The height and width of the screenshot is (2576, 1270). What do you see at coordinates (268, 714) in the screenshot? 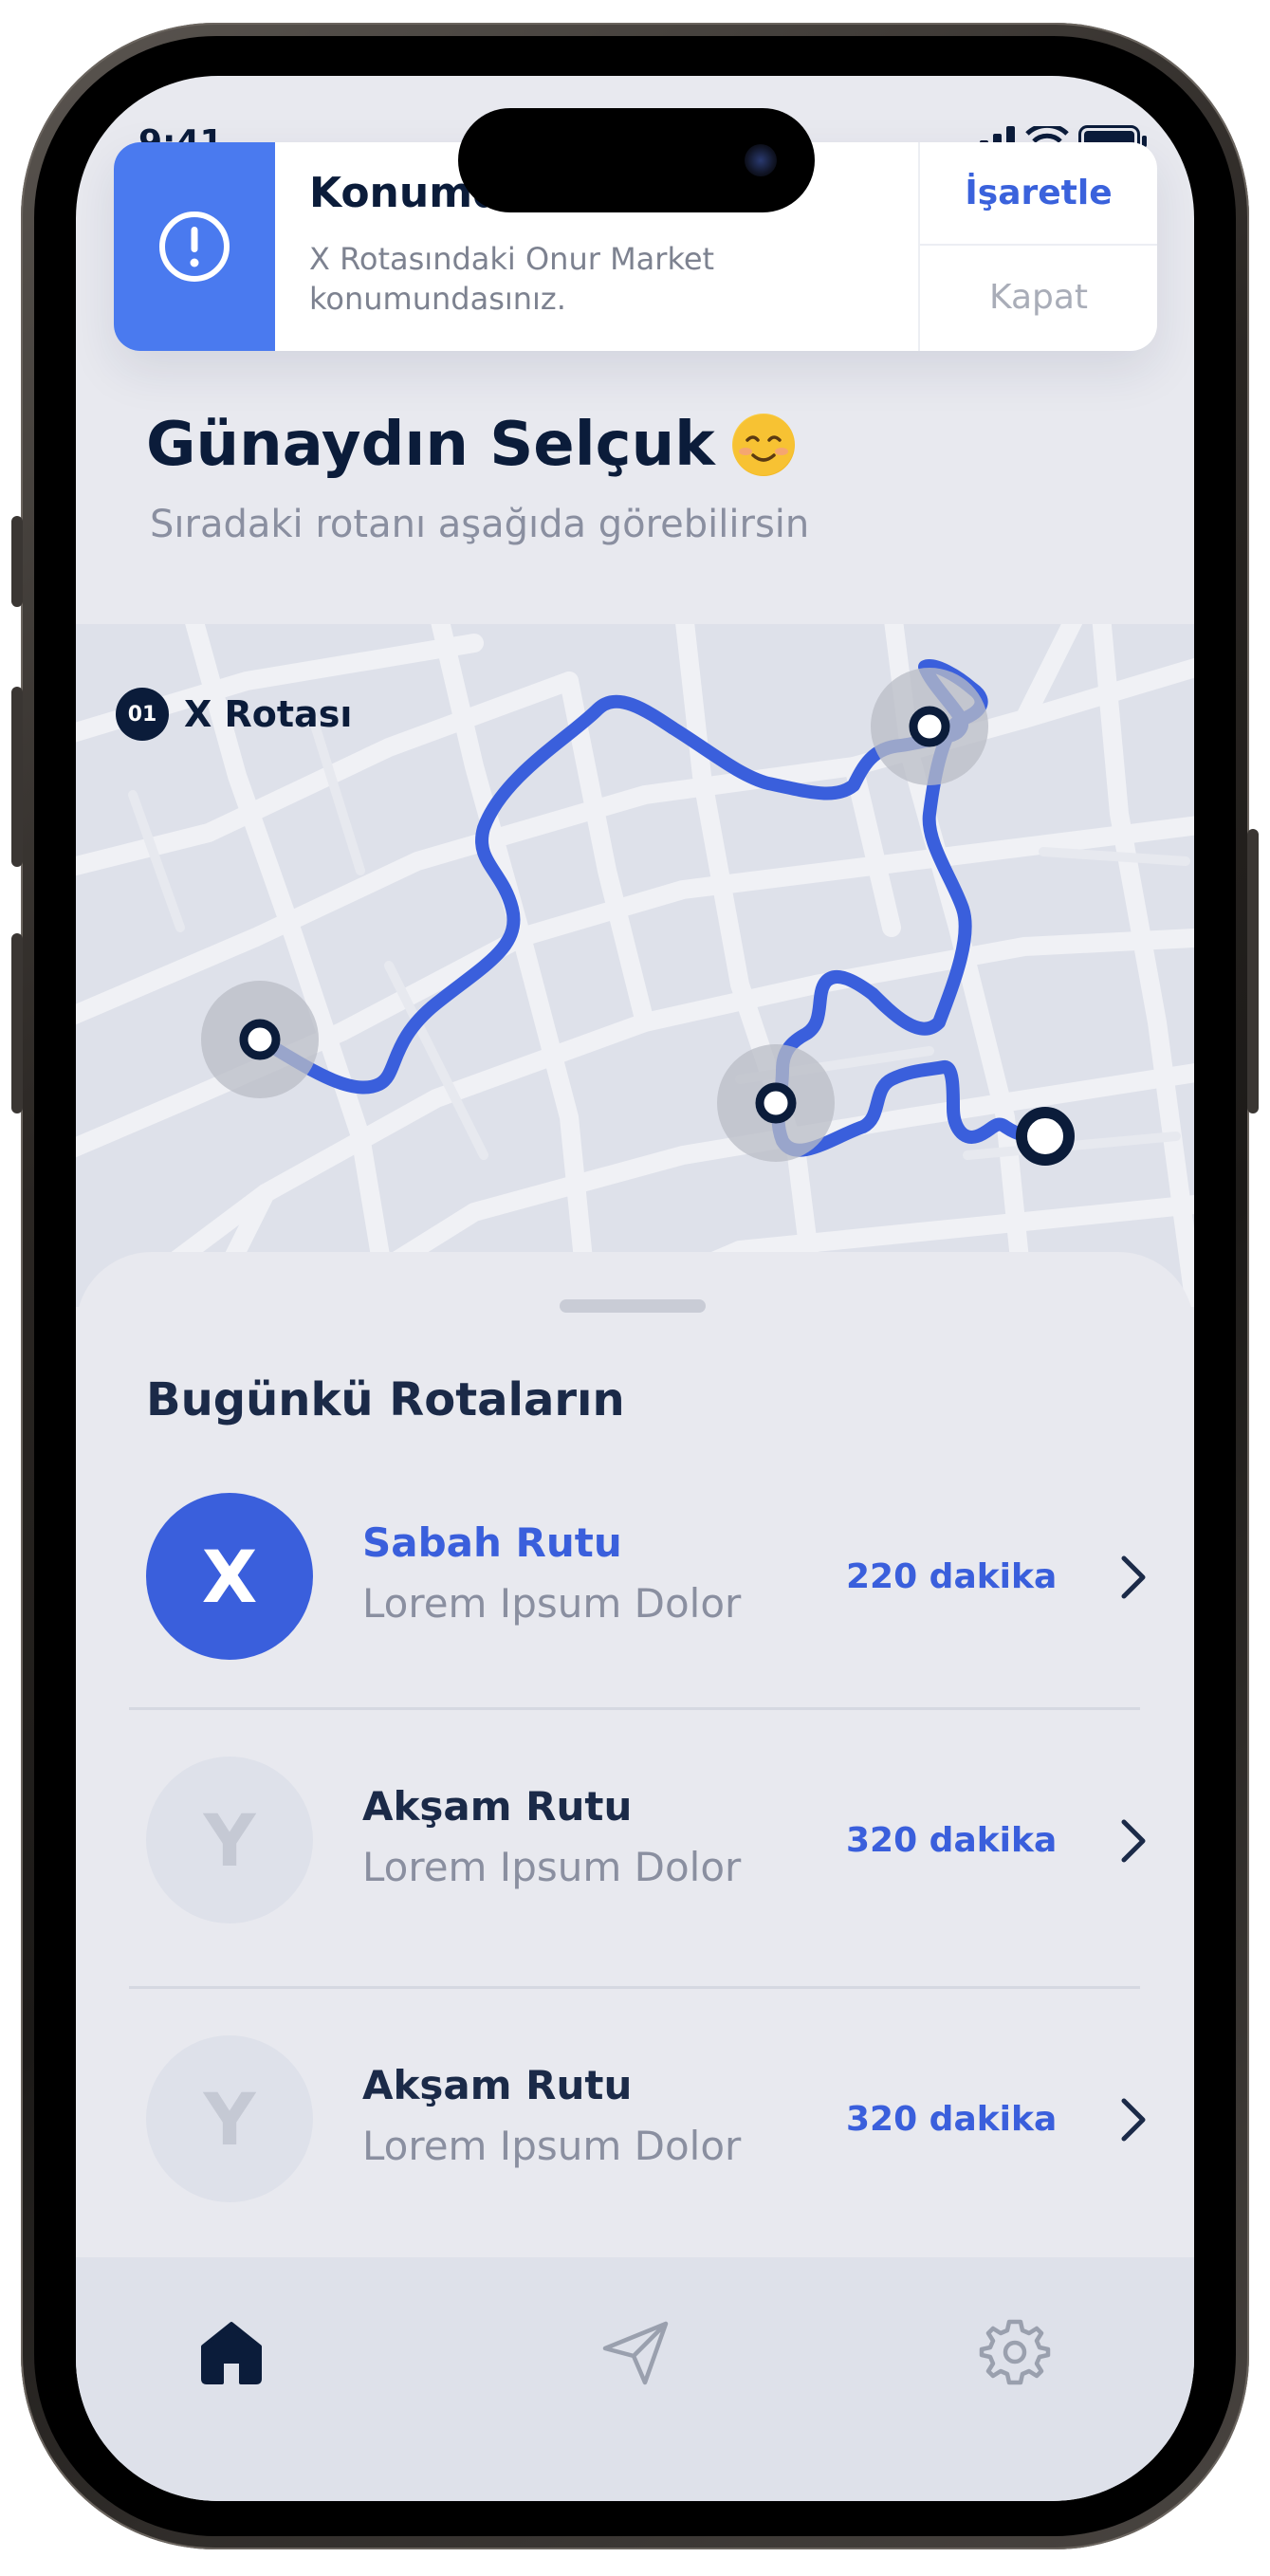
I see `route-name: X Rotası` at bounding box center [268, 714].